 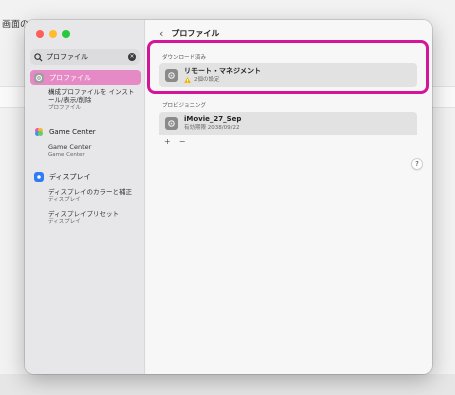 What do you see at coordinates (40, 34) in the screenshot?
I see `close-button` at bounding box center [40, 34].